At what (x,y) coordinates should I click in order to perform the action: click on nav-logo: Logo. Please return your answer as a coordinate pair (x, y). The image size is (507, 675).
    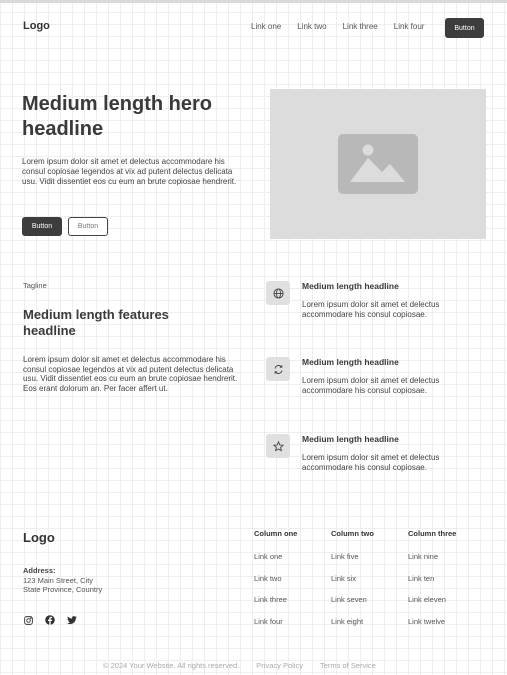
    Looking at the image, I should click on (36, 26).